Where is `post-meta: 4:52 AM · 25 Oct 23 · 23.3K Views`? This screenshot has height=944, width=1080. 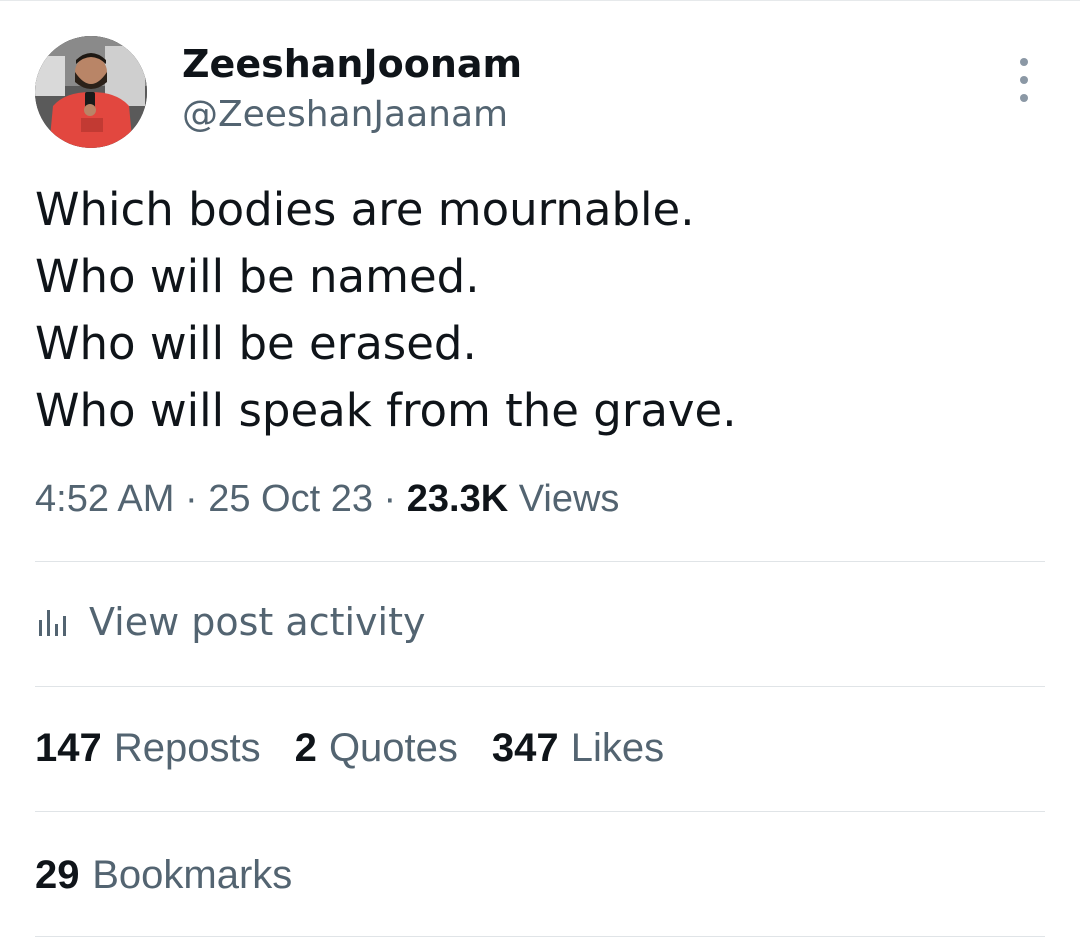 post-meta: 4:52 AM · 25 Oct 23 · 23.3K Views is located at coordinates (327, 499).